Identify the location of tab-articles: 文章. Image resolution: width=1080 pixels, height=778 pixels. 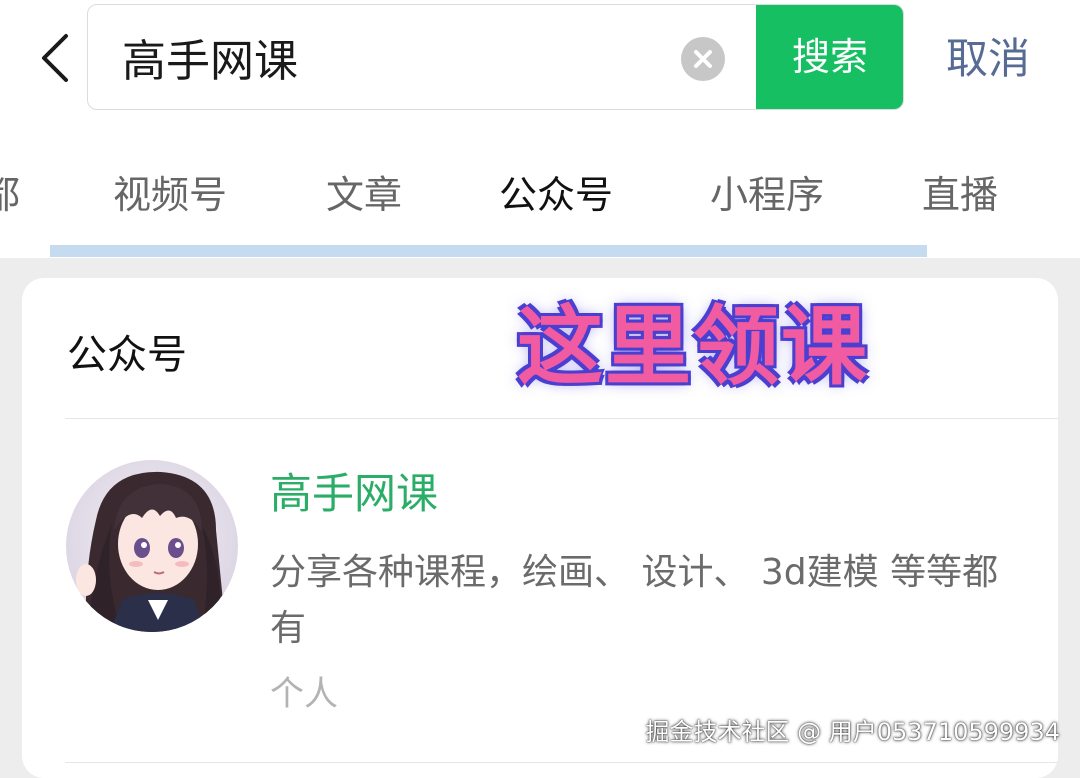
(364, 195).